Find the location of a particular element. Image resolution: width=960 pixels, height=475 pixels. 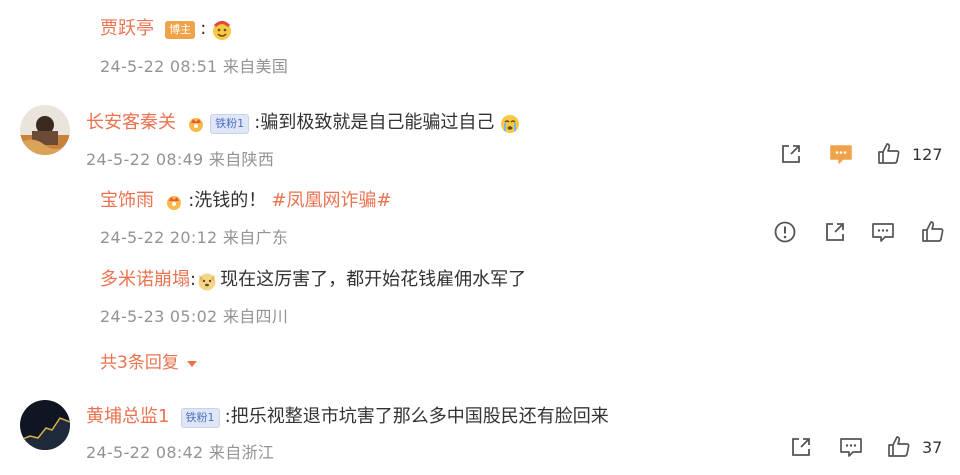

report-icon is located at coordinates (785, 232).